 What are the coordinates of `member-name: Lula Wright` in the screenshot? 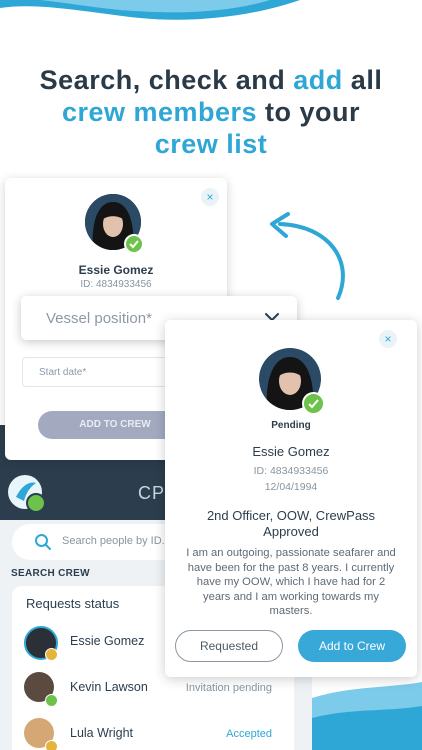 It's located at (101, 733).